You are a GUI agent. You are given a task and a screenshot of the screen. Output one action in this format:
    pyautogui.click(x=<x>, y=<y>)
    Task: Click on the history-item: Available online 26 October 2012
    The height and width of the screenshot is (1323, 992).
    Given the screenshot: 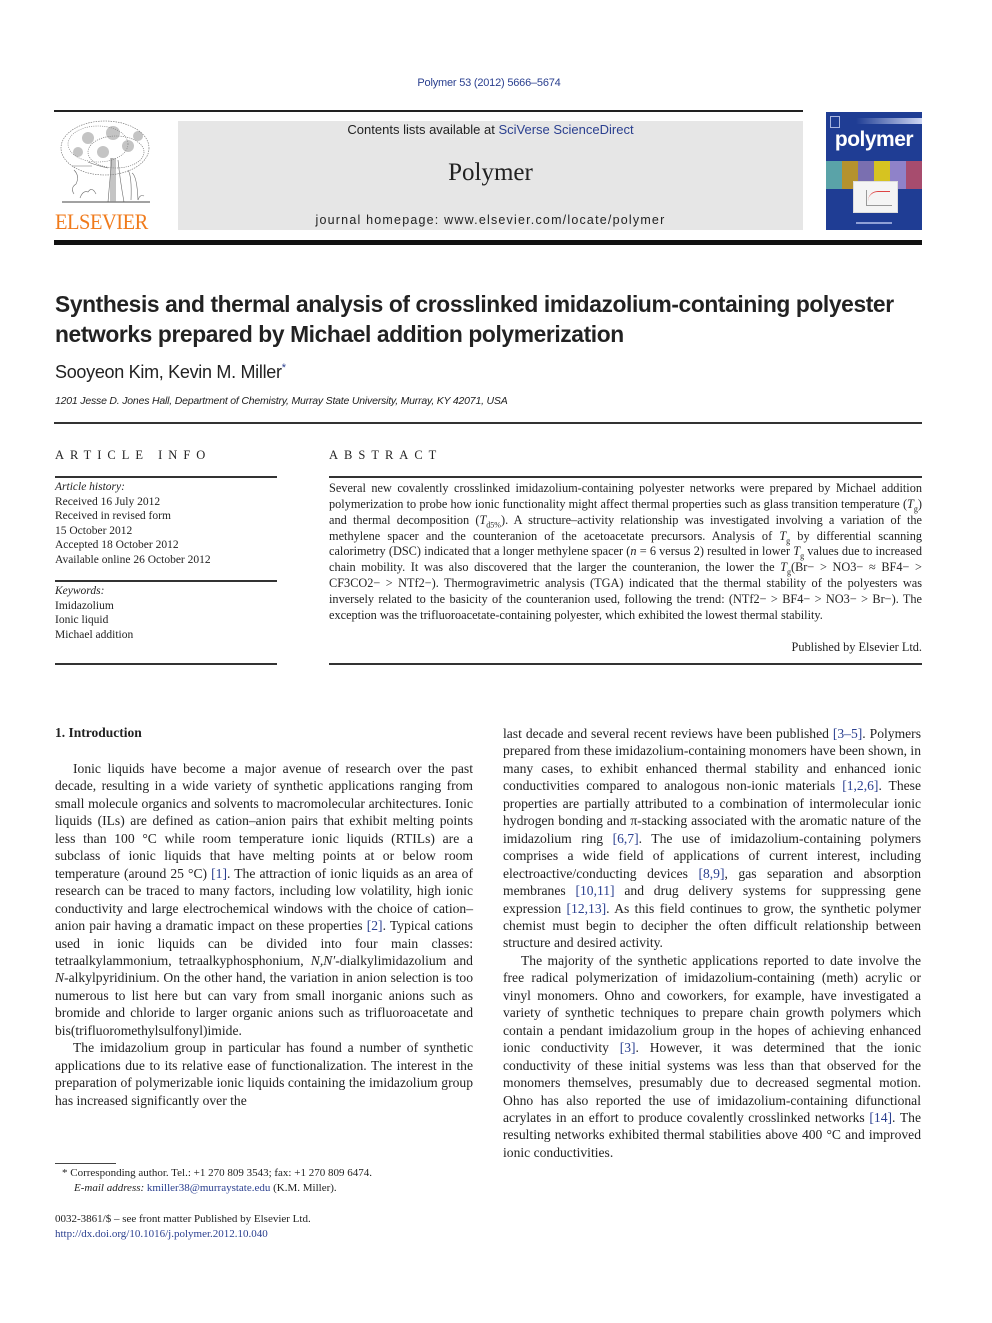 What is the action you would take?
    pyautogui.click(x=133, y=559)
    